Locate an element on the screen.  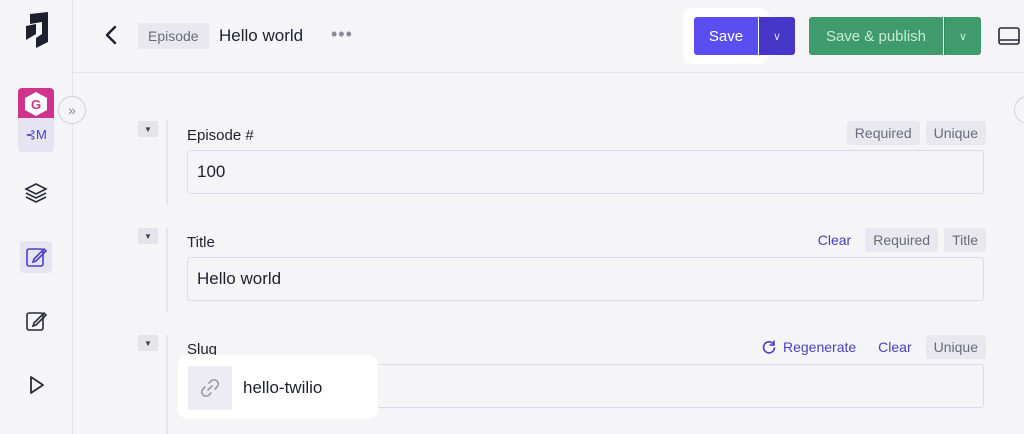
svg-text: G is located at coordinates (36, 104).